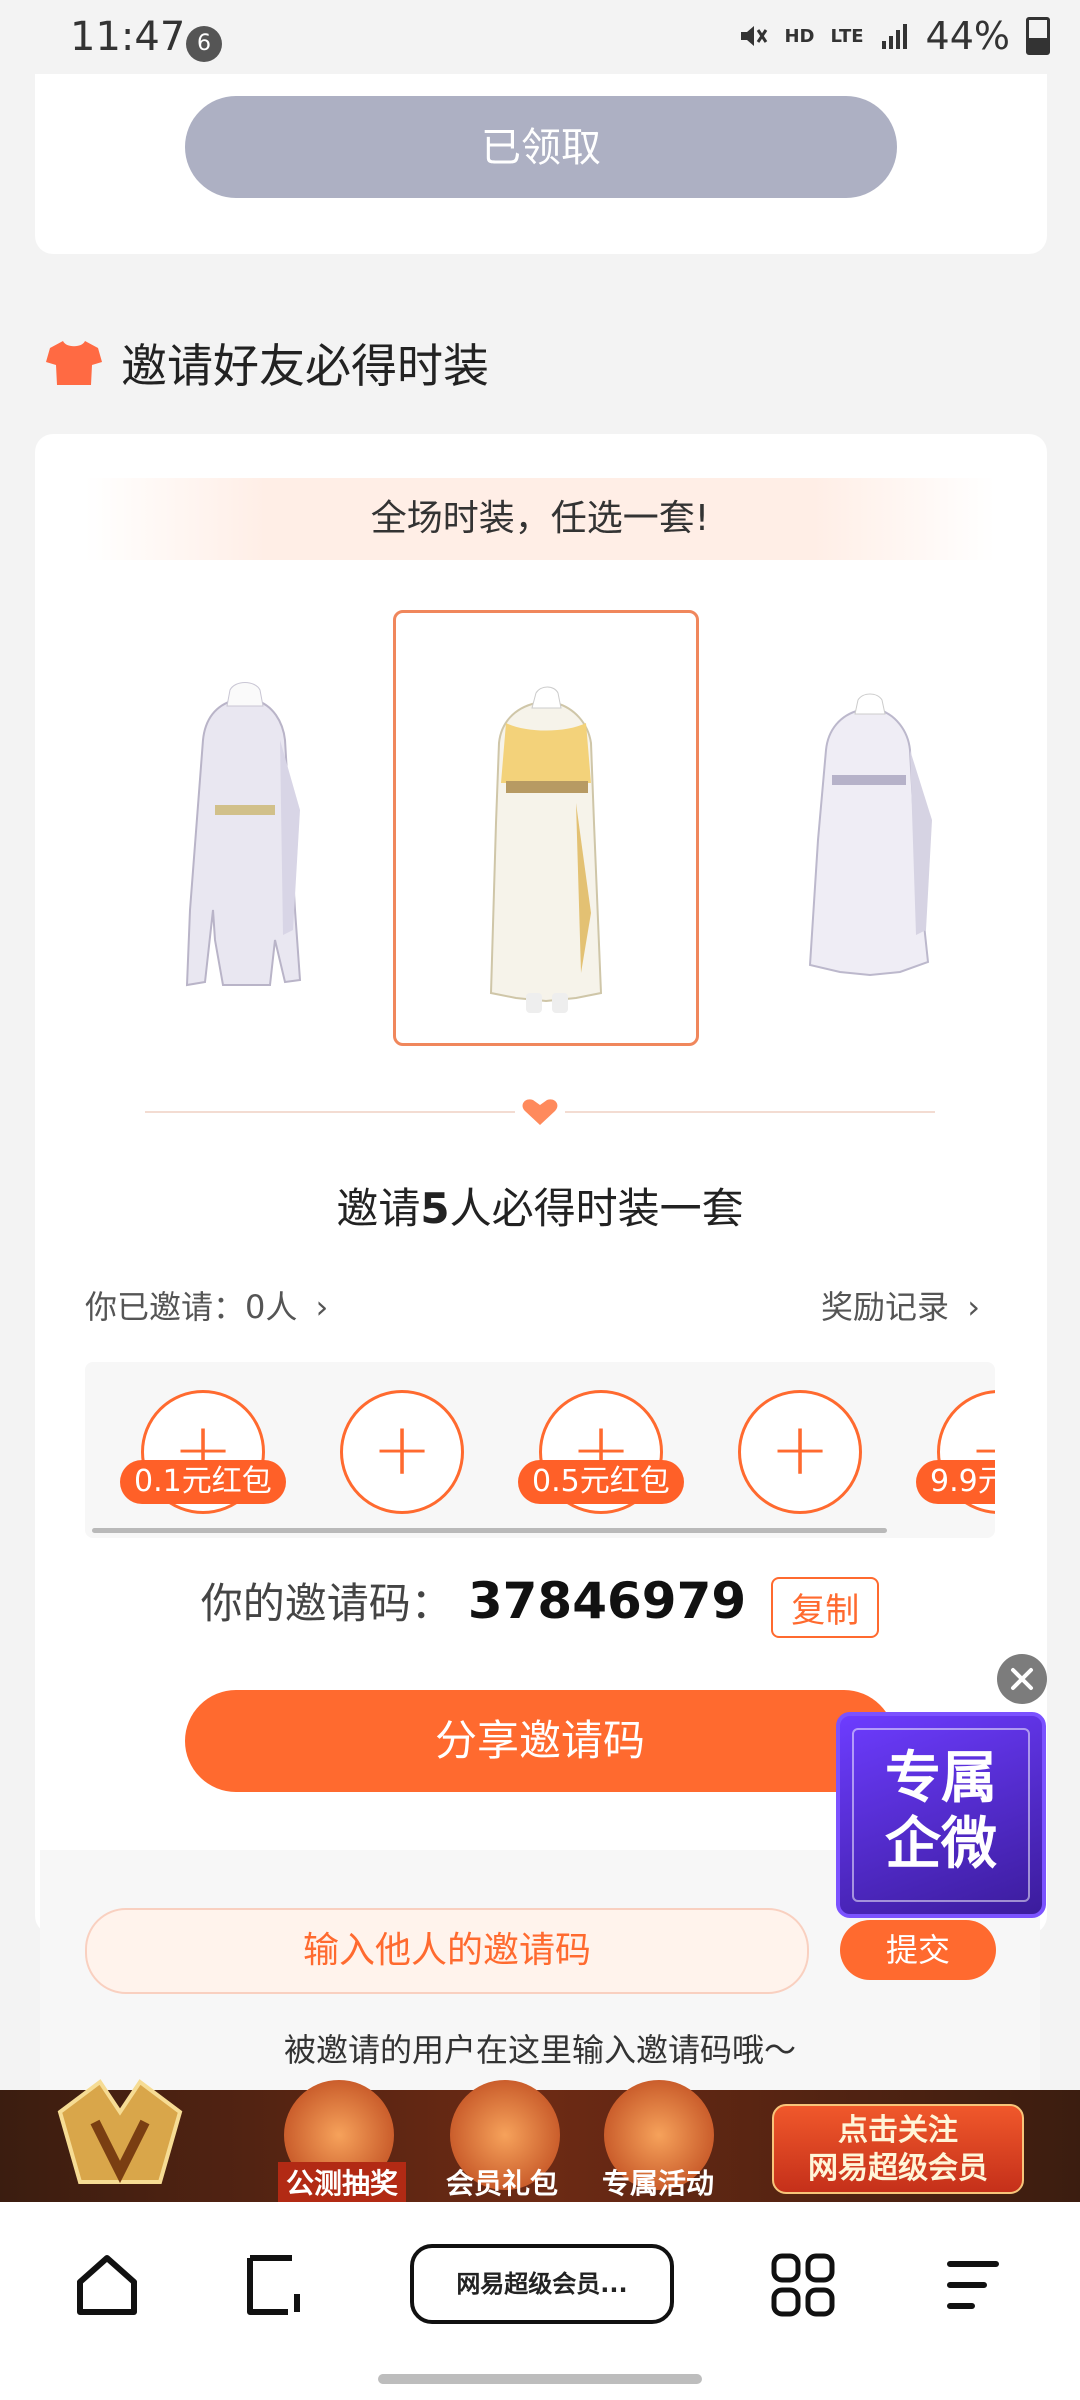  What do you see at coordinates (754, 36) in the screenshot?
I see `mute-icon` at bounding box center [754, 36].